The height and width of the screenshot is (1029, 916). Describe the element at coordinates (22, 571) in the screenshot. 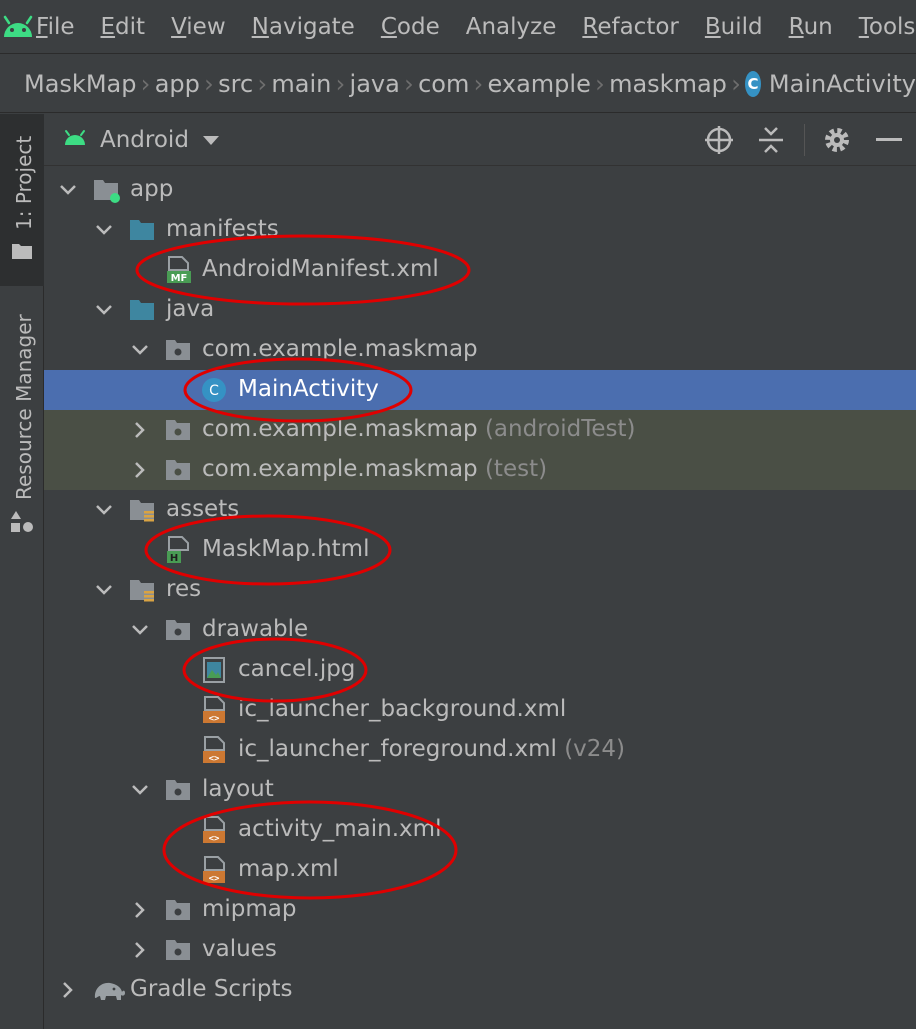

I see `tool-window-strip: 1: Project Resource Manager` at that location.